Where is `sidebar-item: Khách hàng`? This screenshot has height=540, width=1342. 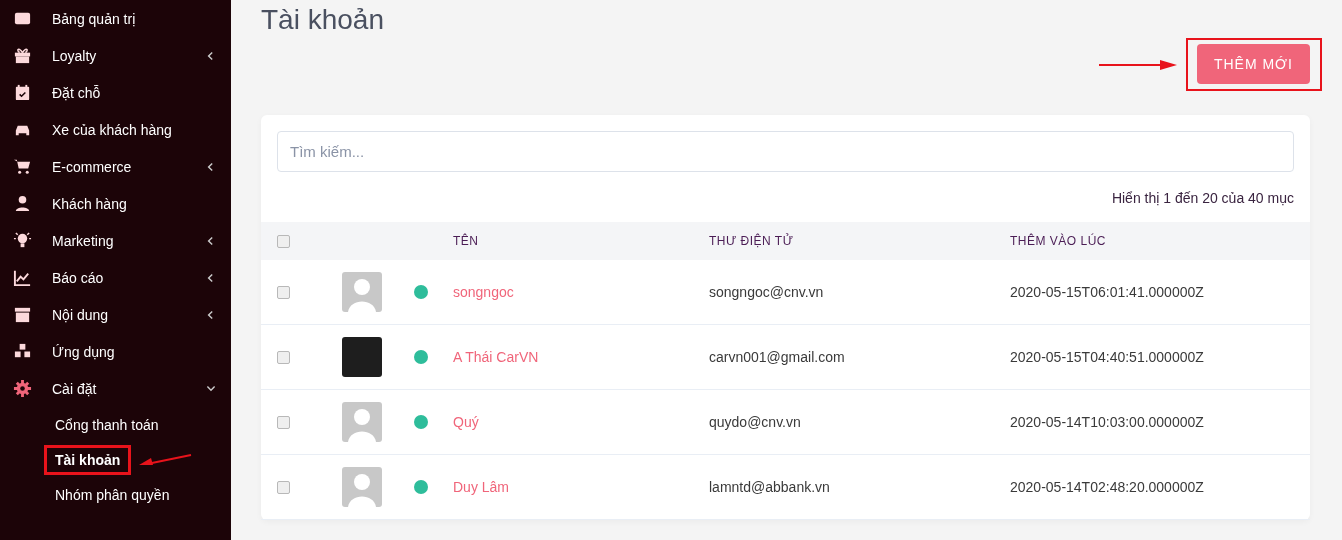 sidebar-item: Khách hàng is located at coordinates (115, 203).